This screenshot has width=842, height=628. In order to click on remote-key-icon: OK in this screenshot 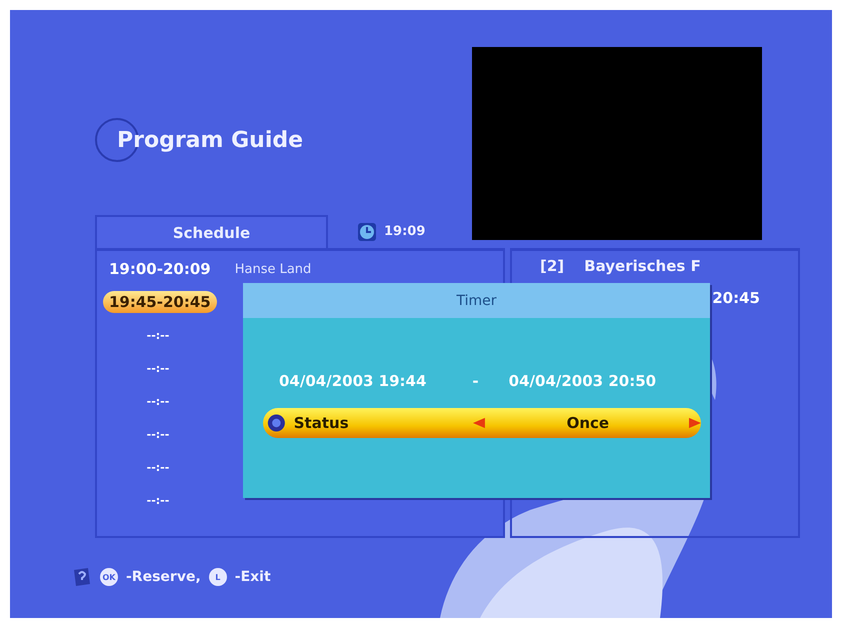, I will do `click(109, 577)`.